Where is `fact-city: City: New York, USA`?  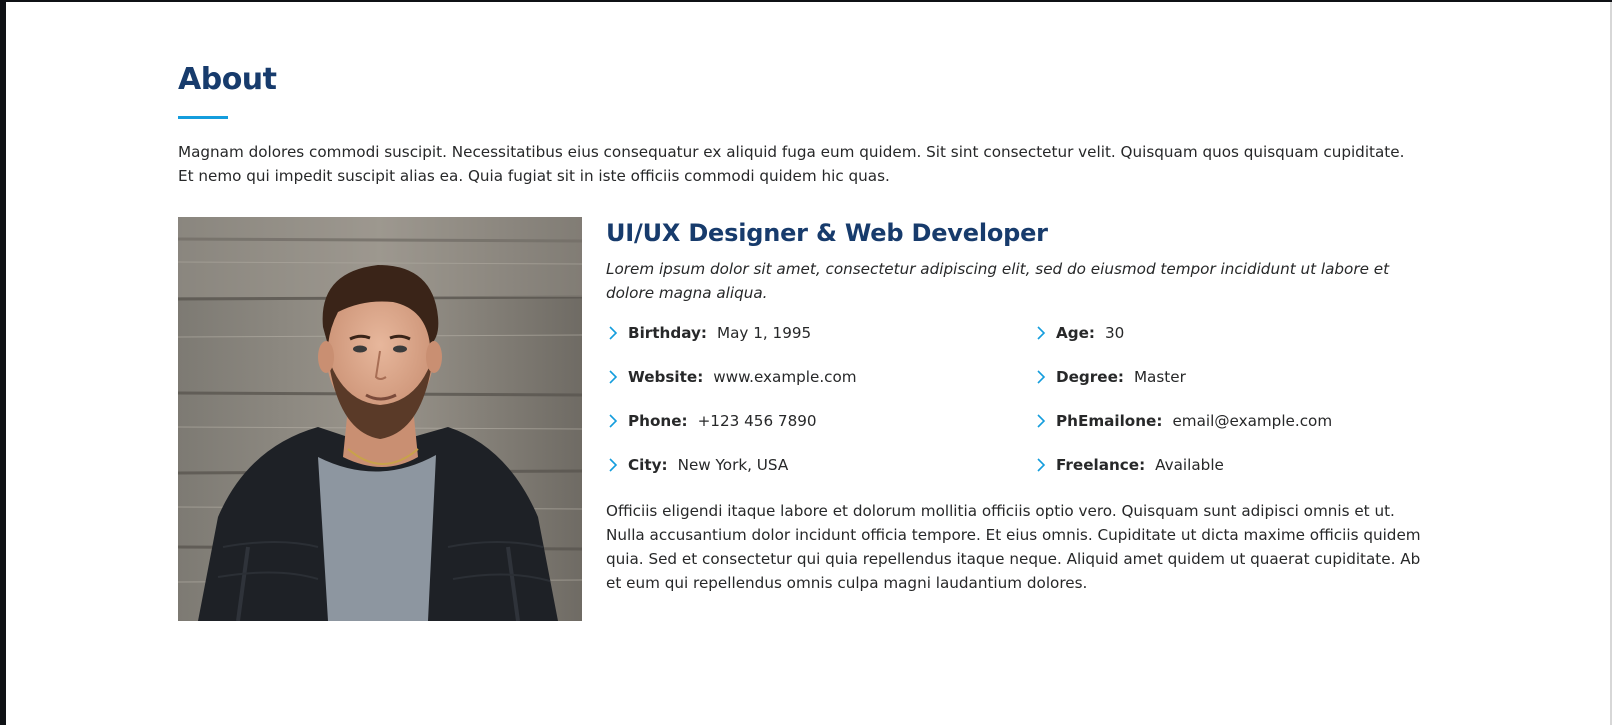
fact-city: City: New York, USA is located at coordinates (820, 465).